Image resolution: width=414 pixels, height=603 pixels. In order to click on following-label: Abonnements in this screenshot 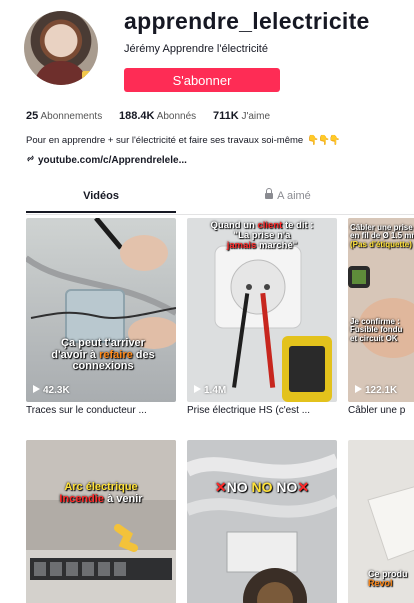, I will do `click(71, 116)`.